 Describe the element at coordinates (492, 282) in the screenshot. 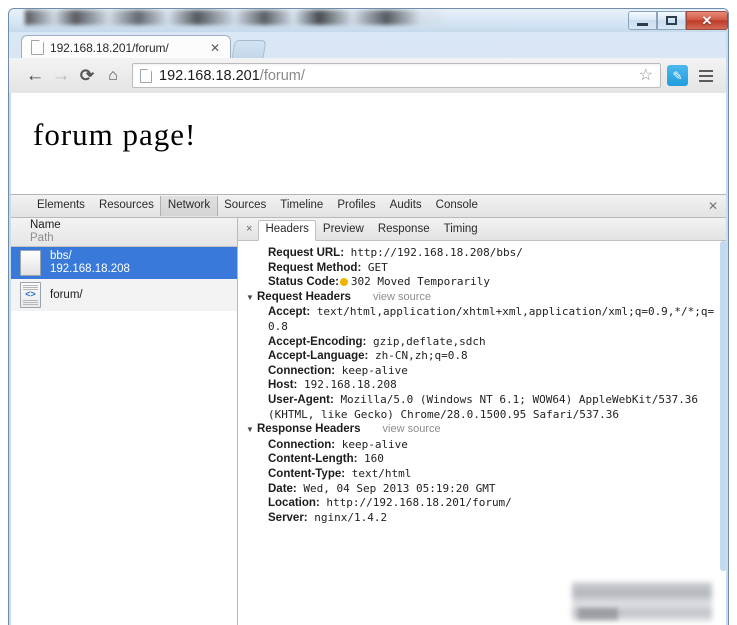

I see `general-status-code: Status Code: 302 Moved Temporarily` at that location.